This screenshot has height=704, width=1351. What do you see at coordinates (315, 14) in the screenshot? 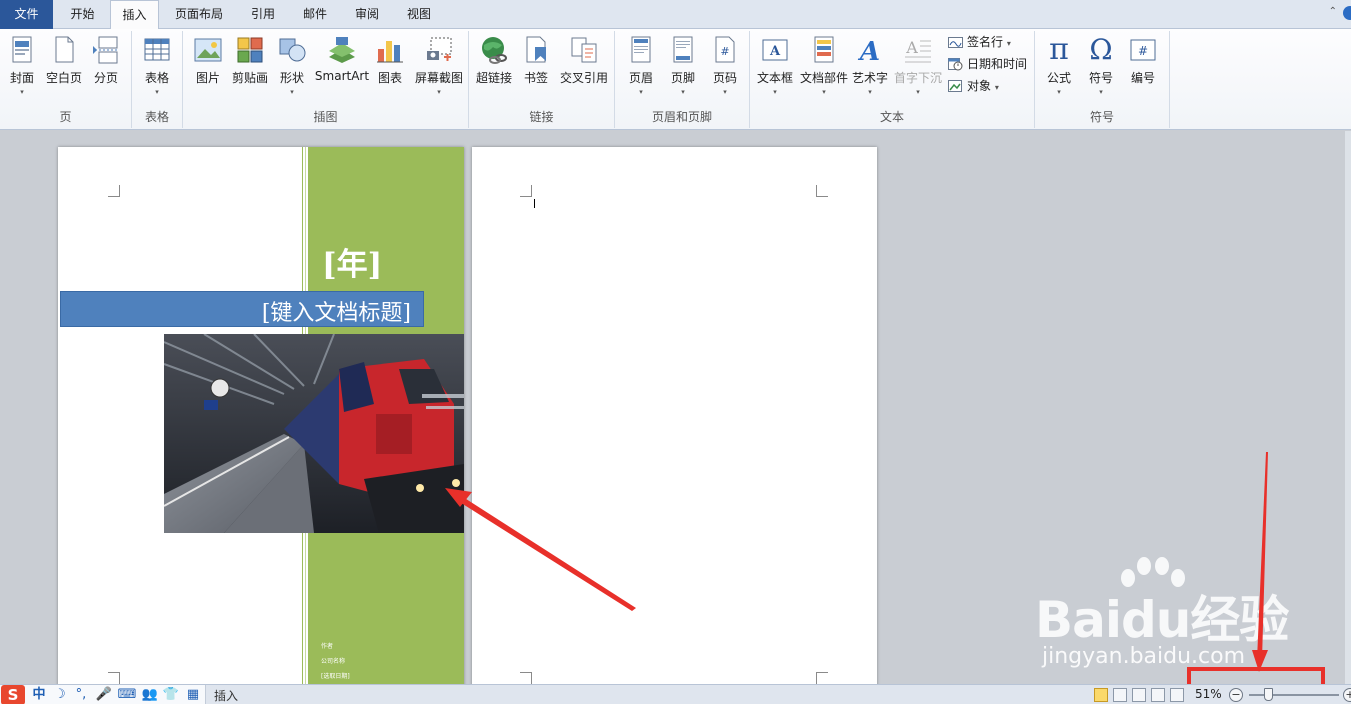
I see `tab-mailings: 邮件` at bounding box center [315, 14].